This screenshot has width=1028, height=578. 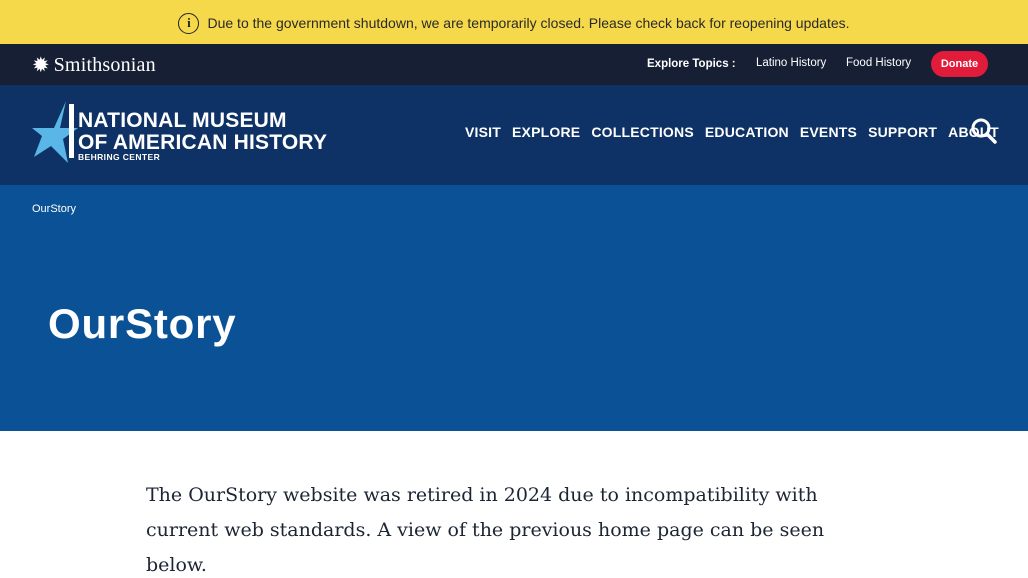 What do you see at coordinates (902, 132) in the screenshot?
I see `nav-support: SUPPORT` at bounding box center [902, 132].